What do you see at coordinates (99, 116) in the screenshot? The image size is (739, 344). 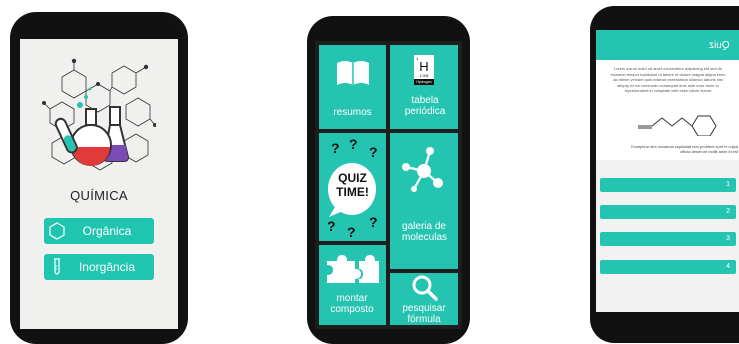 I see `chemistry-logo-icon` at bounding box center [99, 116].